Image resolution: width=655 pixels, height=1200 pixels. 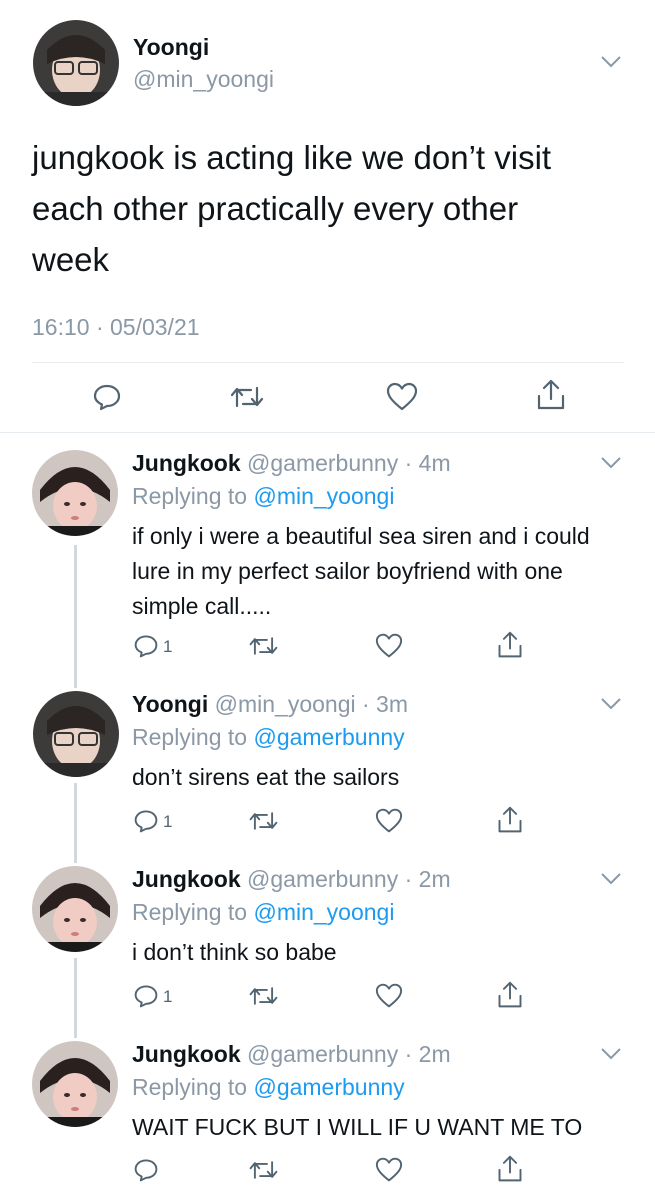 What do you see at coordinates (427, 463) in the screenshot?
I see `reply-time: · 4m` at bounding box center [427, 463].